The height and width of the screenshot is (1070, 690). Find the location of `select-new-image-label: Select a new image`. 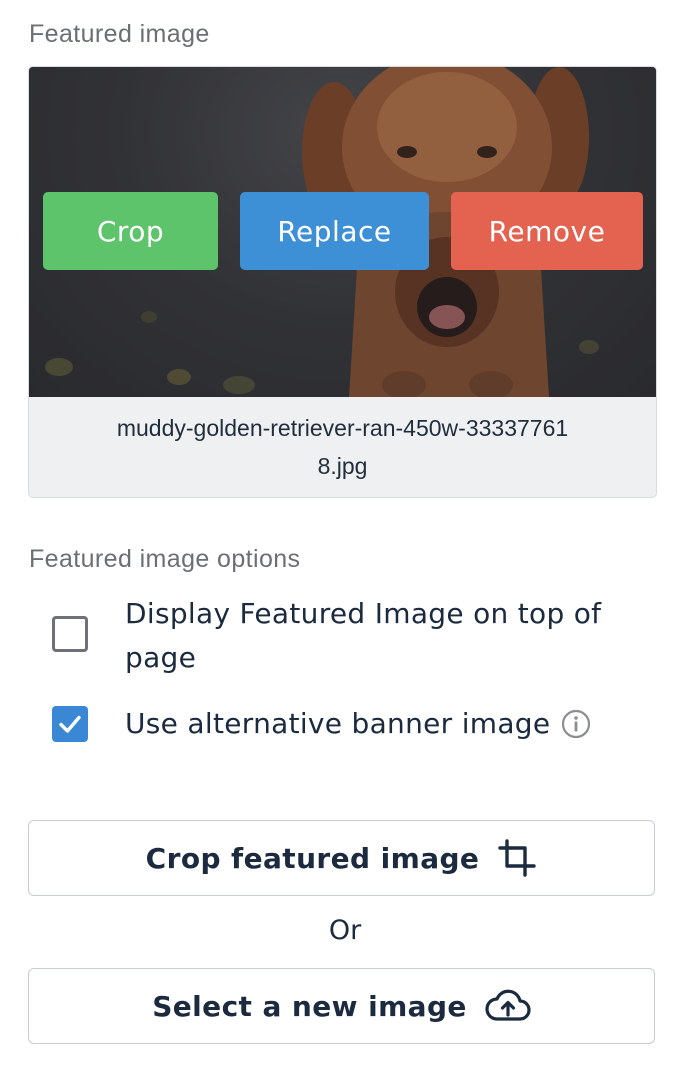

select-new-image-label: Select a new image is located at coordinates (309, 1006).